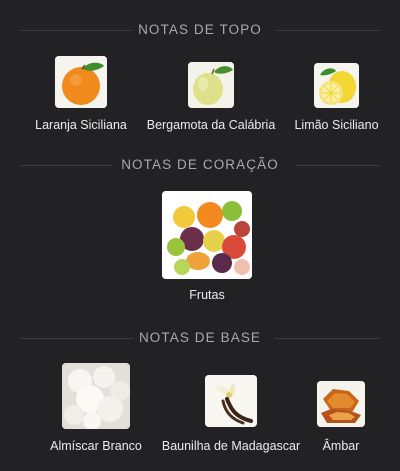 The height and width of the screenshot is (471, 400). I want to click on section-title-heart-notes: NOTAS DE CORAÇÃO, so click(200, 164).